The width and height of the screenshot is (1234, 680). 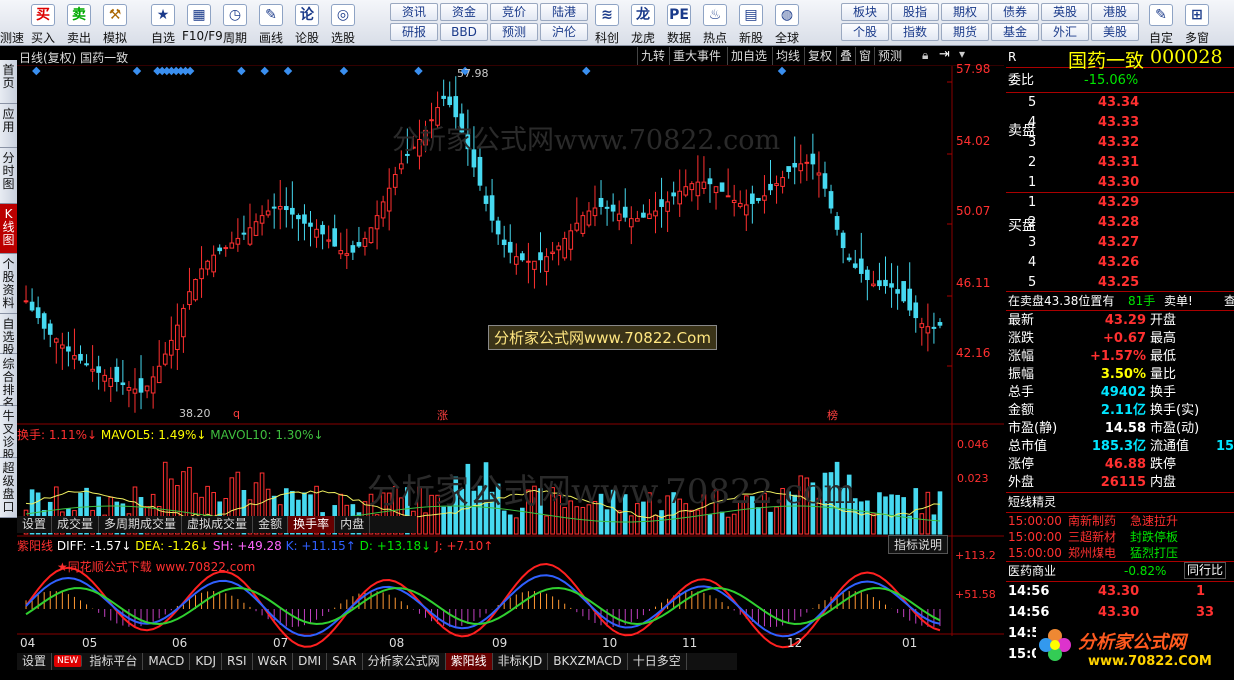 I want to click on toolbar-button-toolbar.tools2-4: ▤ 新股, so click(x=751, y=23).